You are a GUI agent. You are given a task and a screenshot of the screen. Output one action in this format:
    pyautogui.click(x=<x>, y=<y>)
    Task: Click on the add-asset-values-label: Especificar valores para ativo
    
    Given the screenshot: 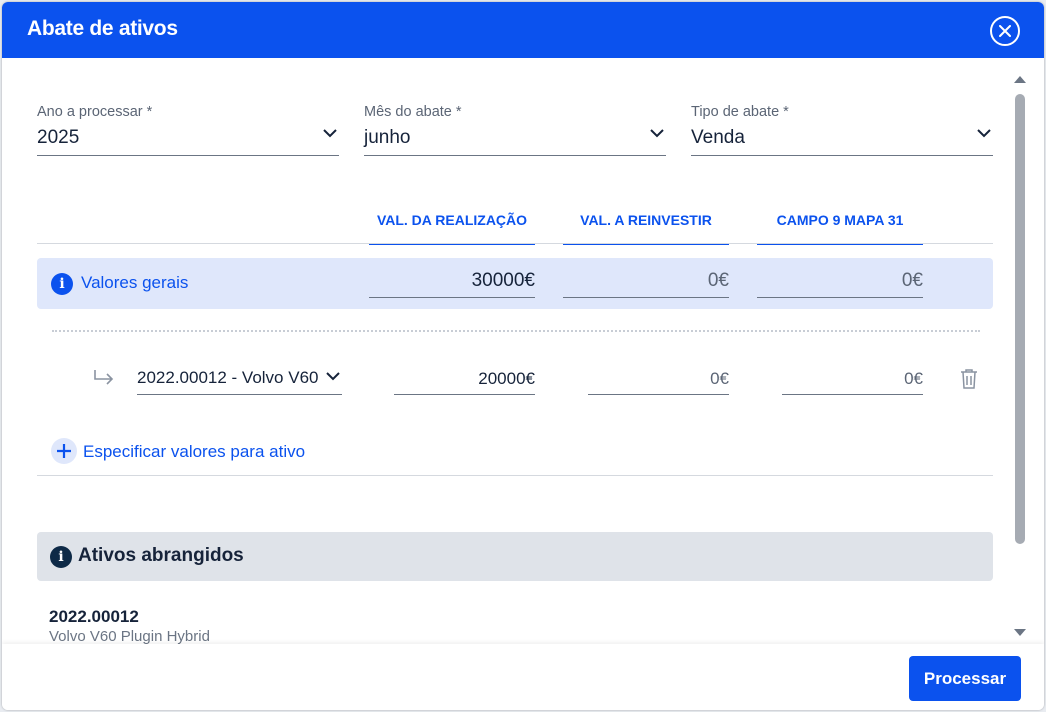 What is the action you would take?
    pyautogui.click(x=194, y=451)
    